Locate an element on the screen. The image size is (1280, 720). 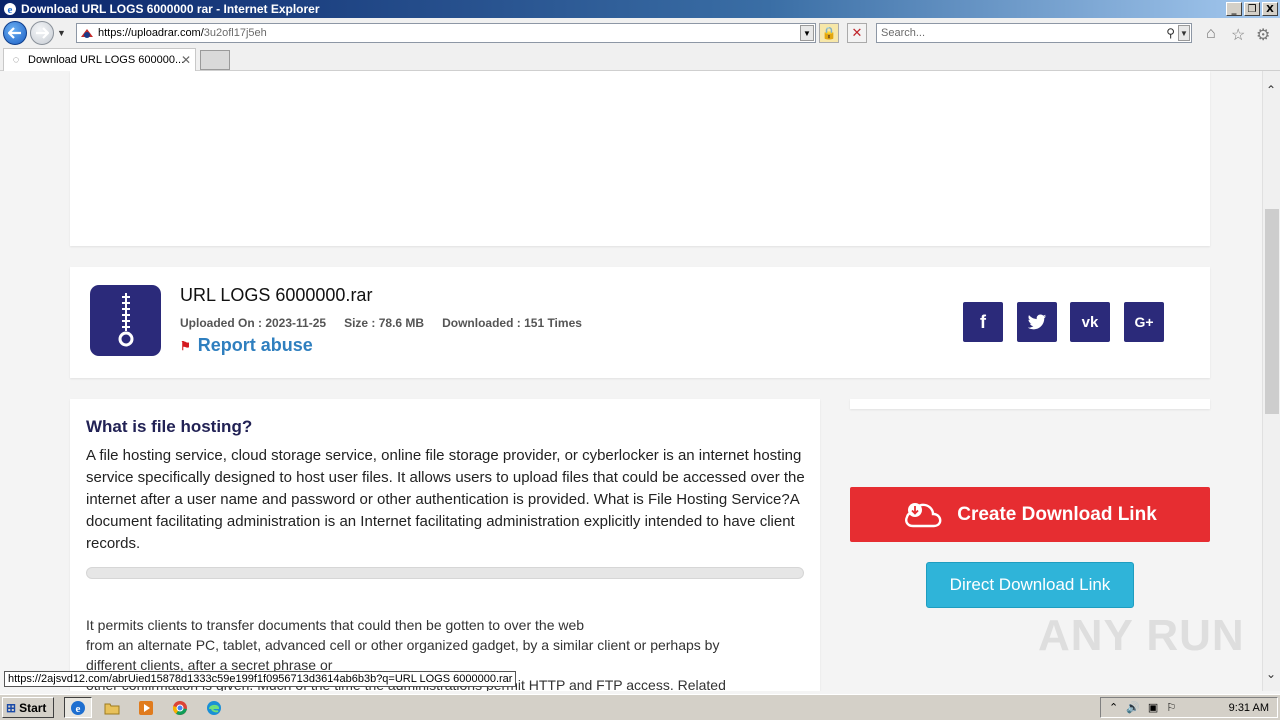
facebook-share-button: f is located at coordinates (983, 322).